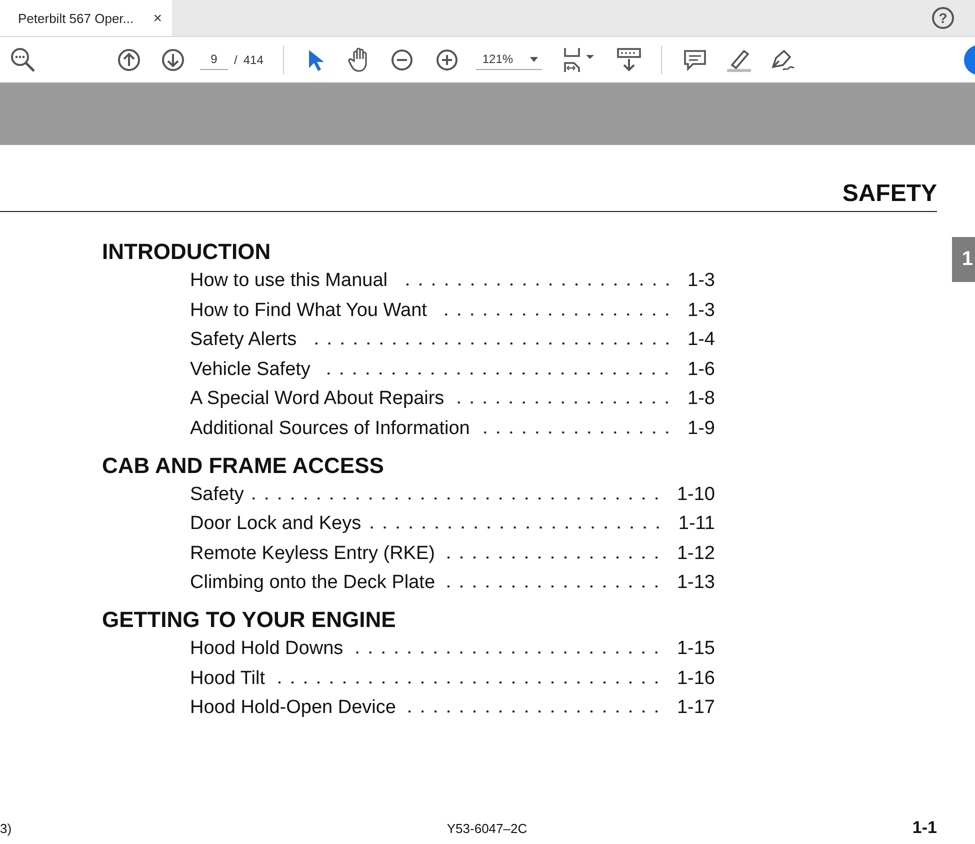 Image resolution: width=975 pixels, height=844 pixels. What do you see at coordinates (447, 59) in the screenshot?
I see `zoom-in-icon` at bounding box center [447, 59].